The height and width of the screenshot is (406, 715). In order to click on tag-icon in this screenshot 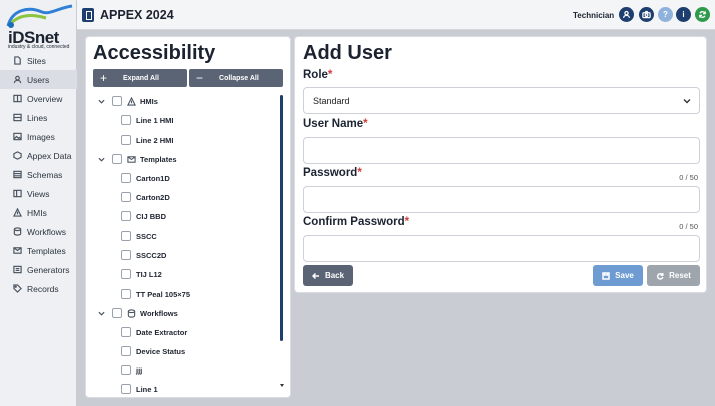, I will do `click(17, 288)`.